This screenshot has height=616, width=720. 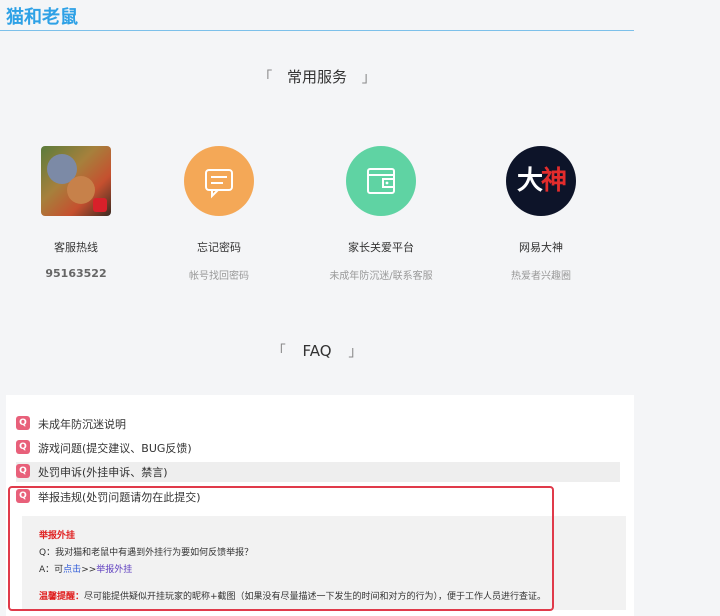 I want to click on service-forgot-password: 忘记密码 帐号找回密码, so click(x=219, y=214).